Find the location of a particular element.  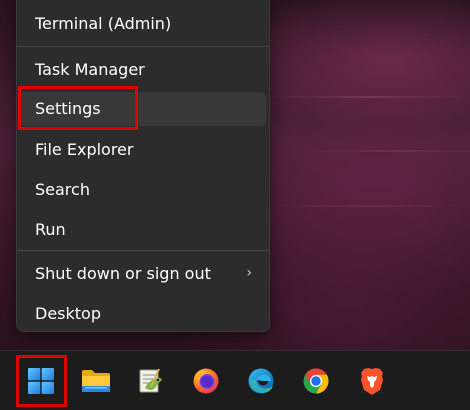

menu-item-label: Run is located at coordinates (50, 229).